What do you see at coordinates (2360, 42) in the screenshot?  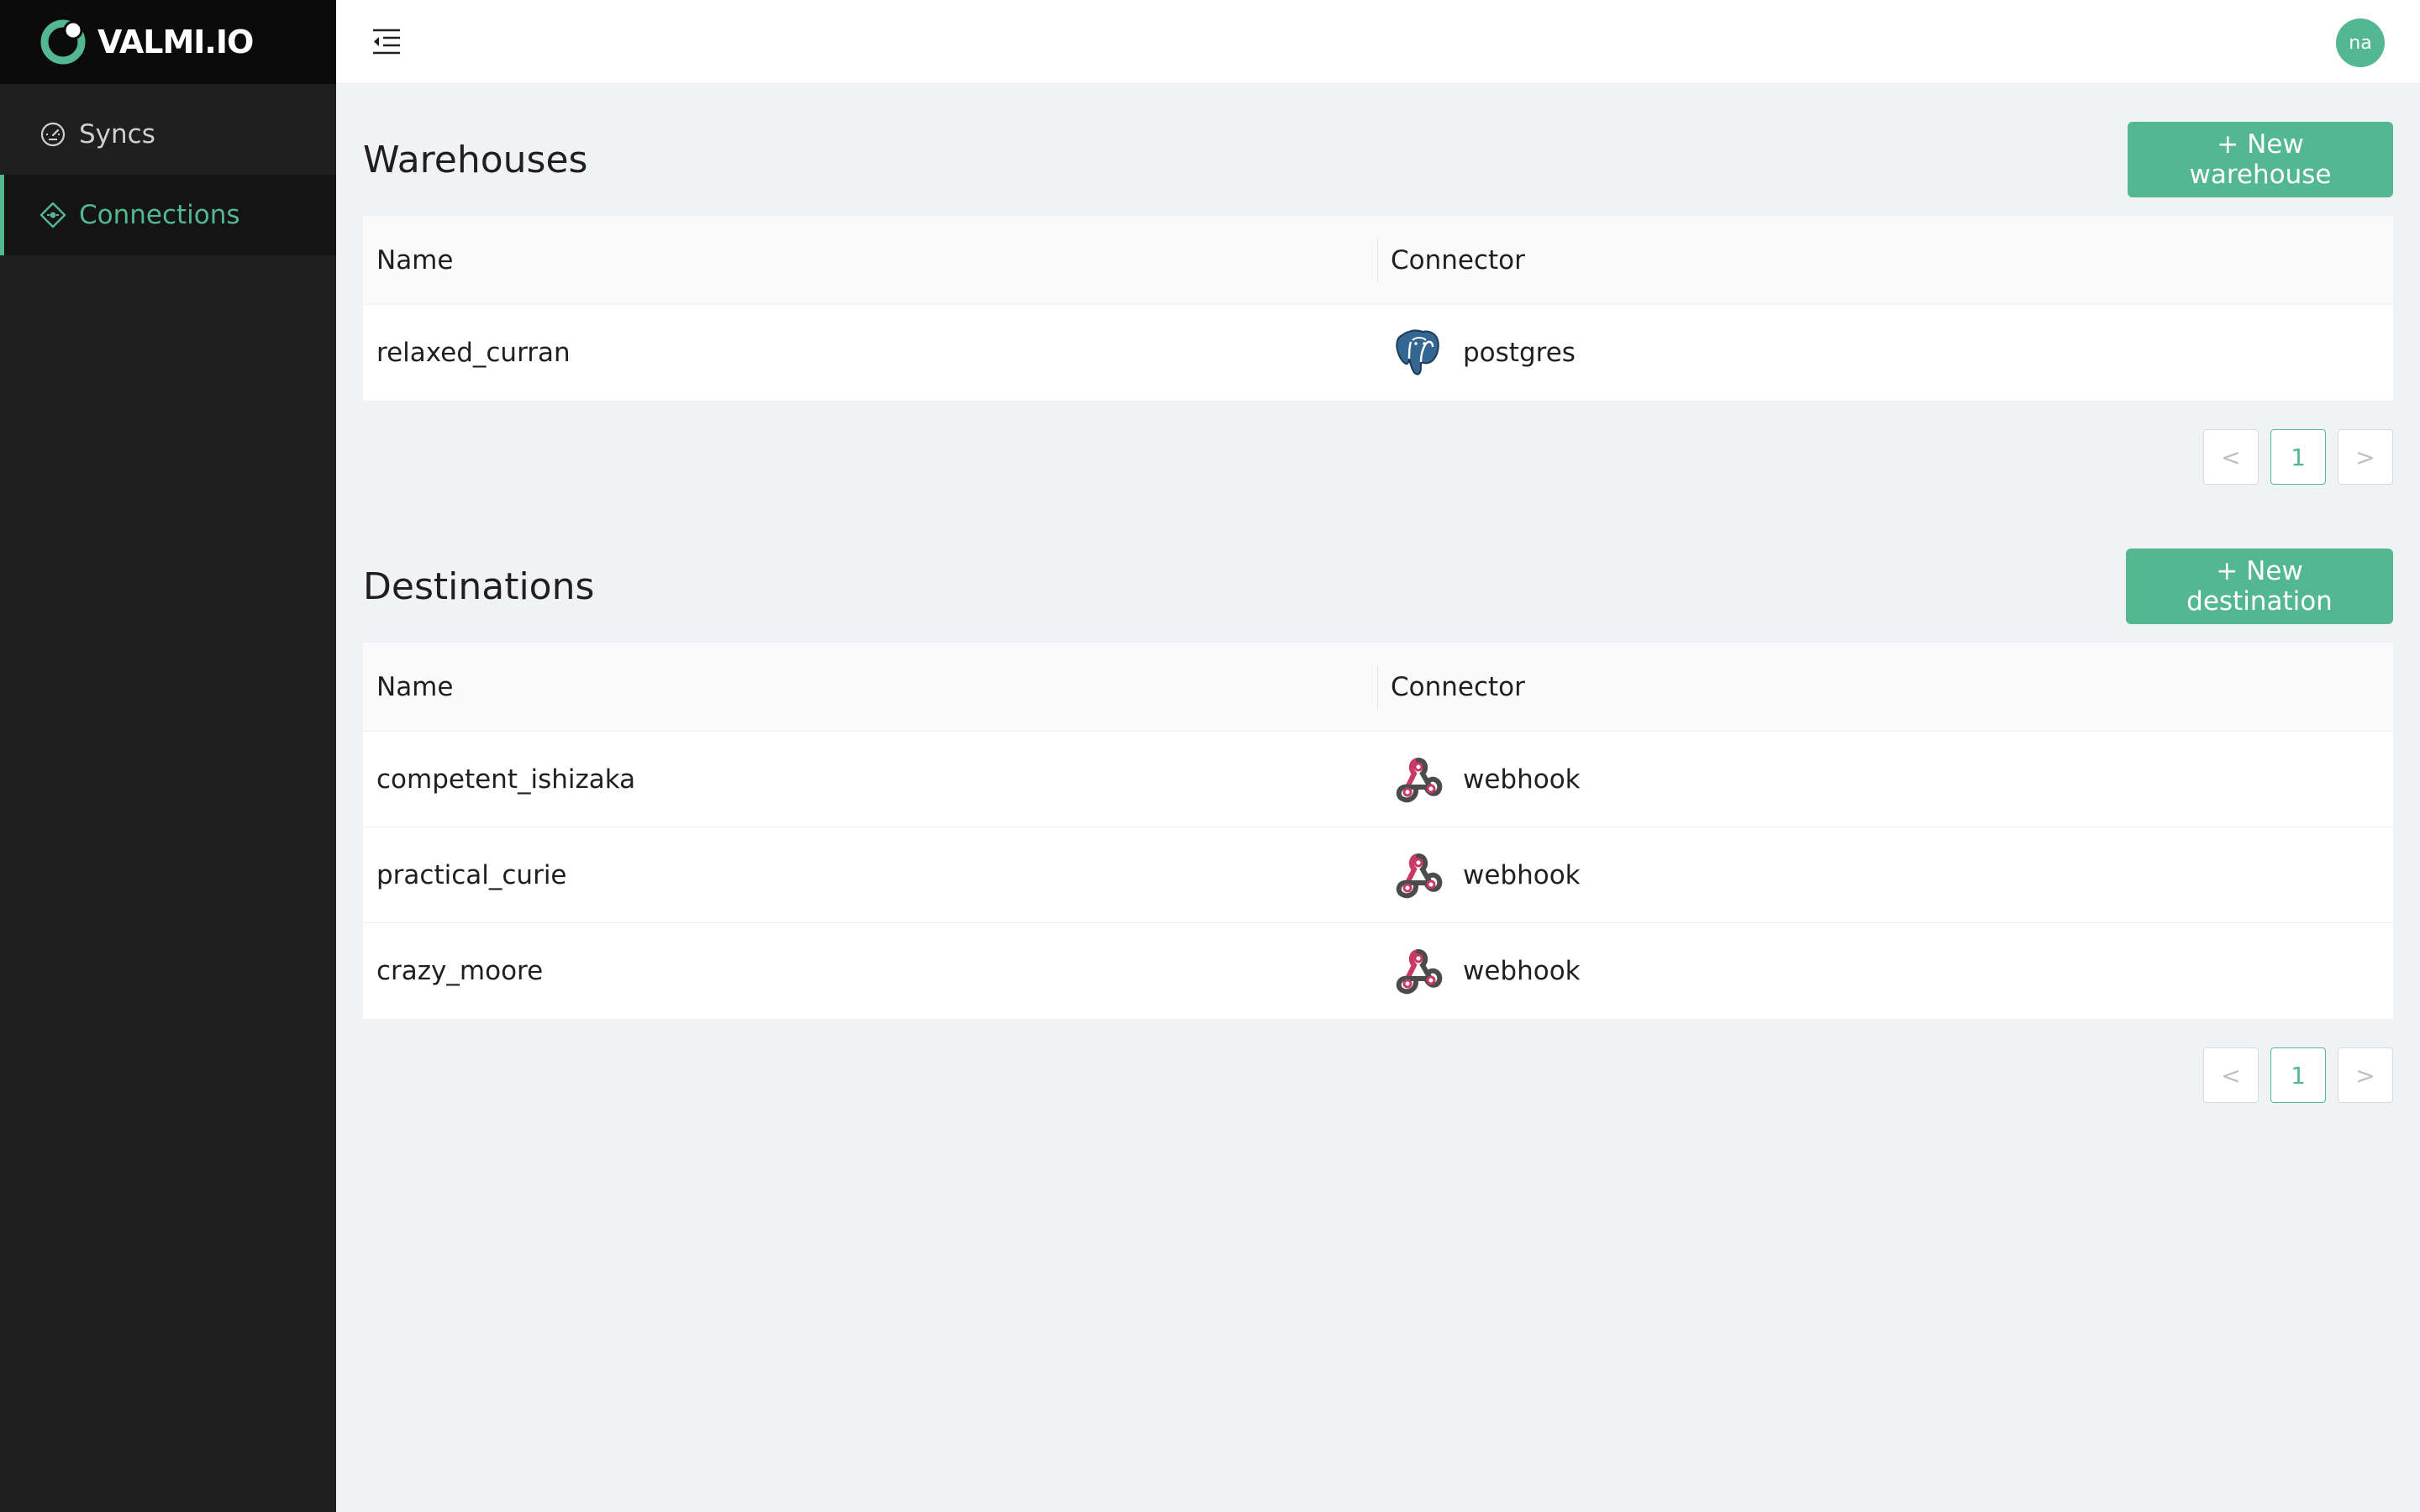 I see `user-avatar: na` at bounding box center [2360, 42].